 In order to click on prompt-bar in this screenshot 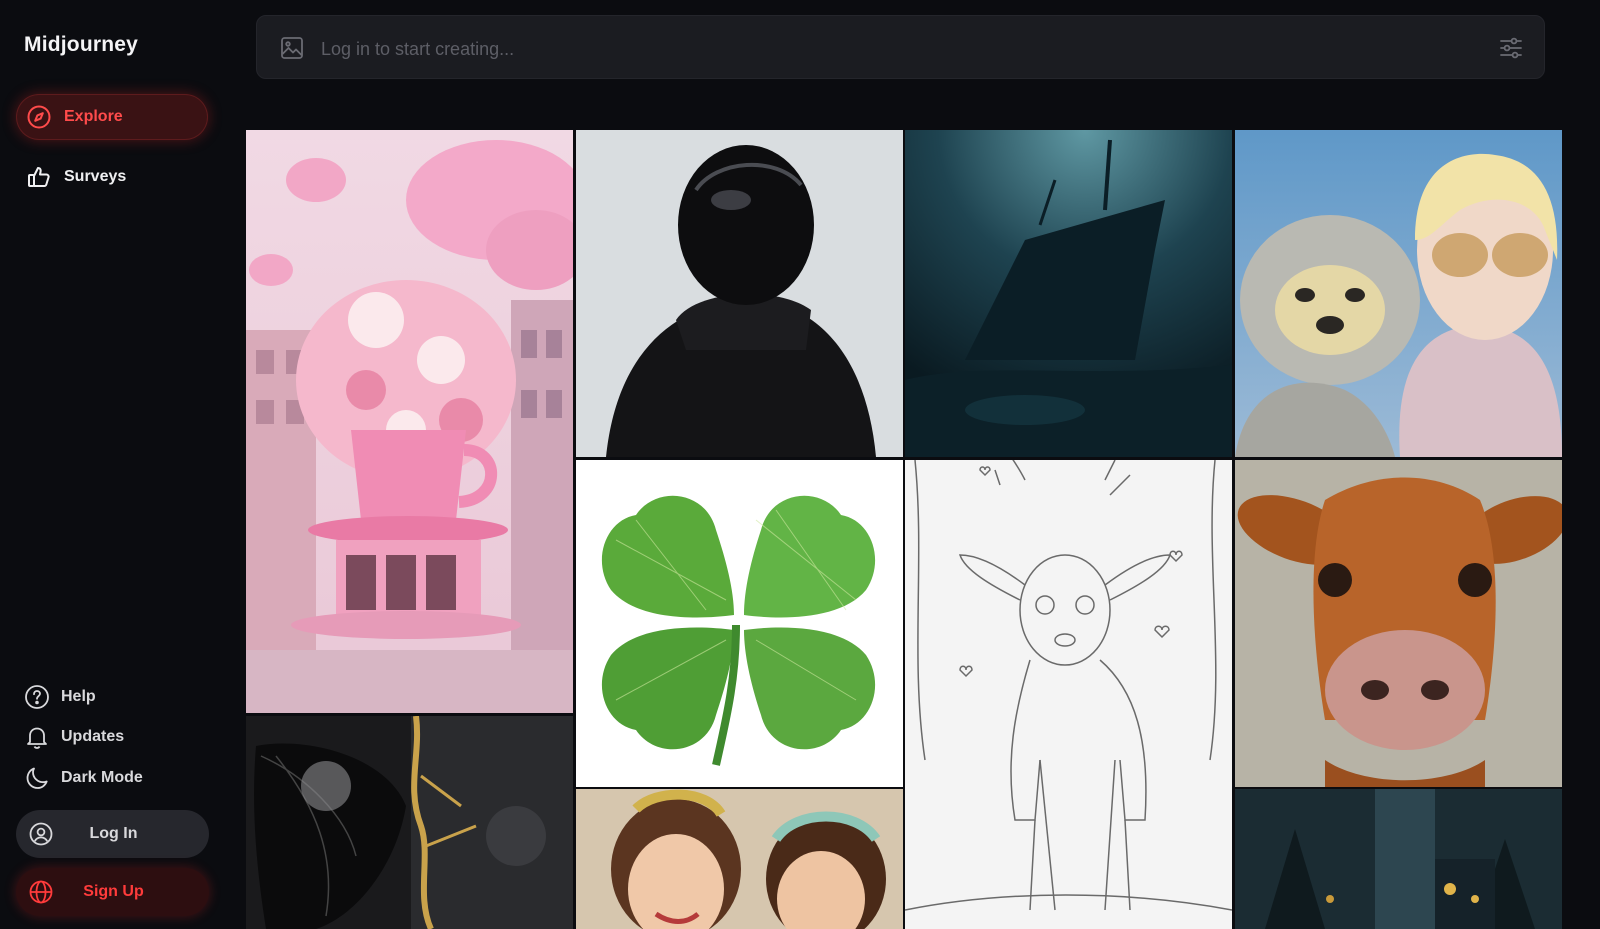, I will do `click(900, 47)`.